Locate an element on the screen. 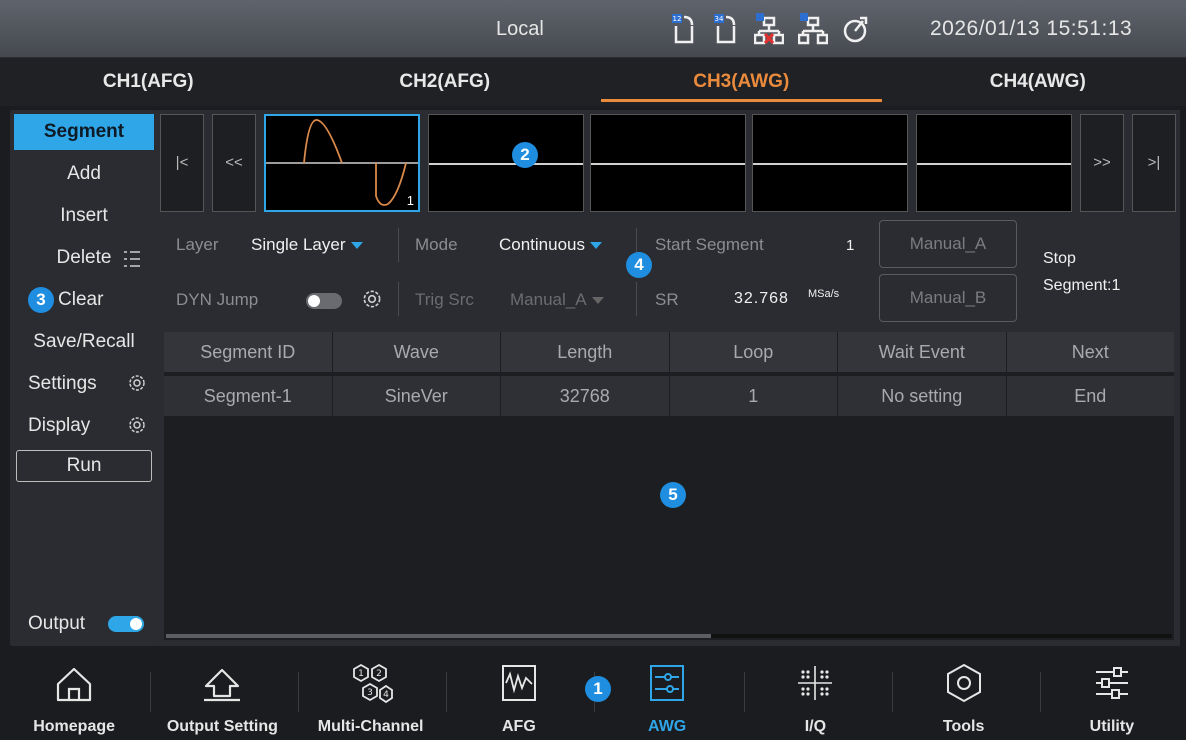  nav-iq: I/Q is located at coordinates (815, 696).